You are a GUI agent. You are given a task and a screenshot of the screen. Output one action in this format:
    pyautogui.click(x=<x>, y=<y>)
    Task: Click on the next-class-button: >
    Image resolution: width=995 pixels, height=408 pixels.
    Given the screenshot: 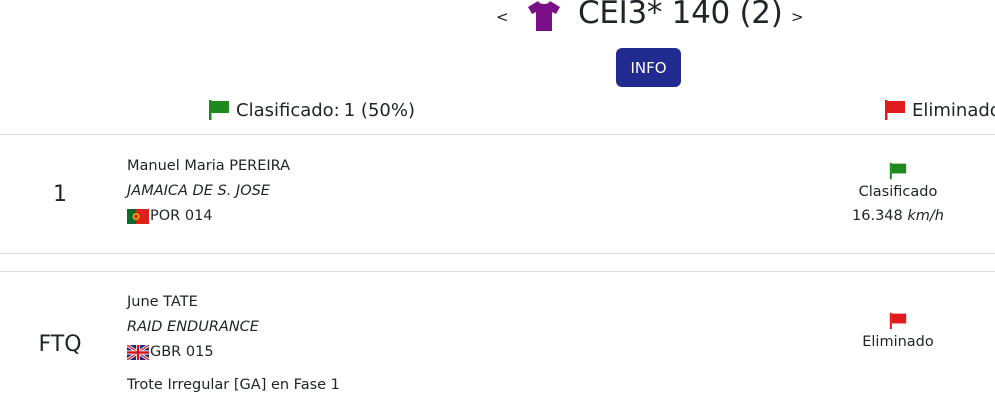 What is the action you would take?
    pyautogui.click(x=797, y=17)
    